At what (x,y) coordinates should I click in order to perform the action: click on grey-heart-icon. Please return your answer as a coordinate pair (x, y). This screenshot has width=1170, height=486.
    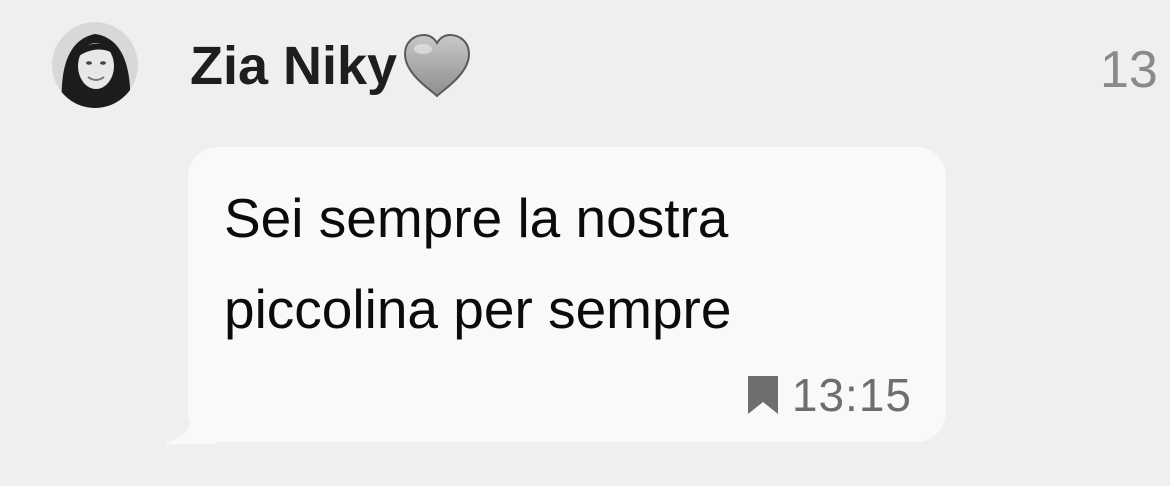
    Looking at the image, I should click on (437, 66).